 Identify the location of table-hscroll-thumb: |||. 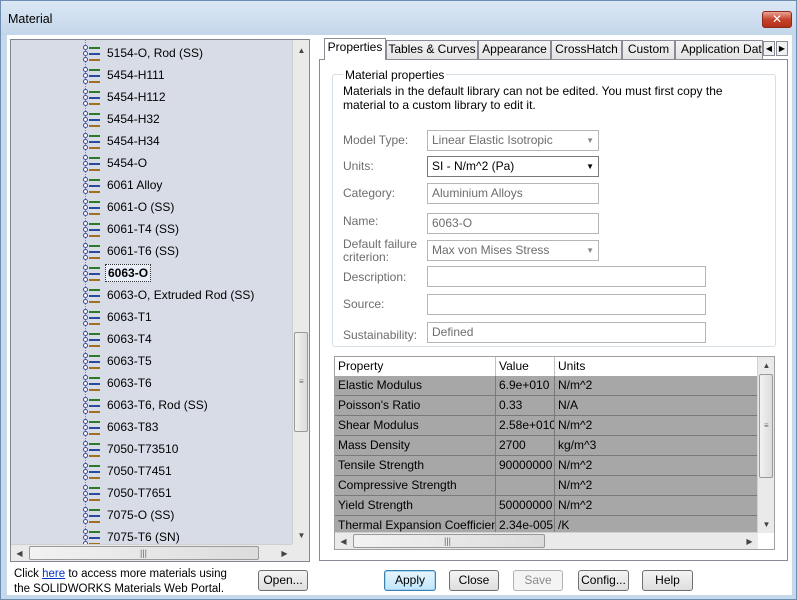
(449, 541).